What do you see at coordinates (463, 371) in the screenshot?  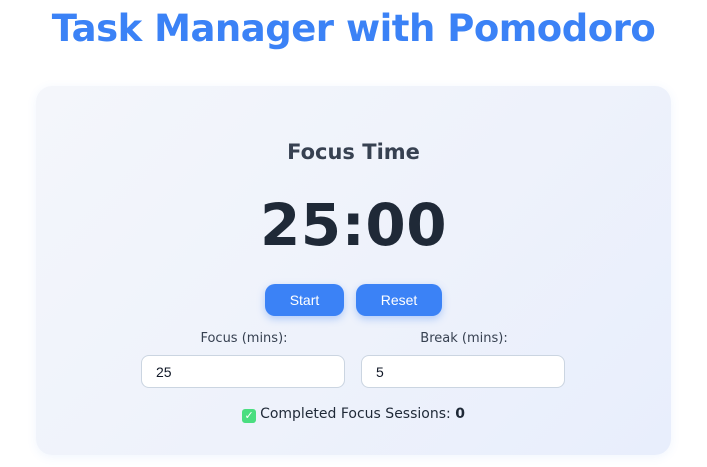 I see `break-minutes-input` at bounding box center [463, 371].